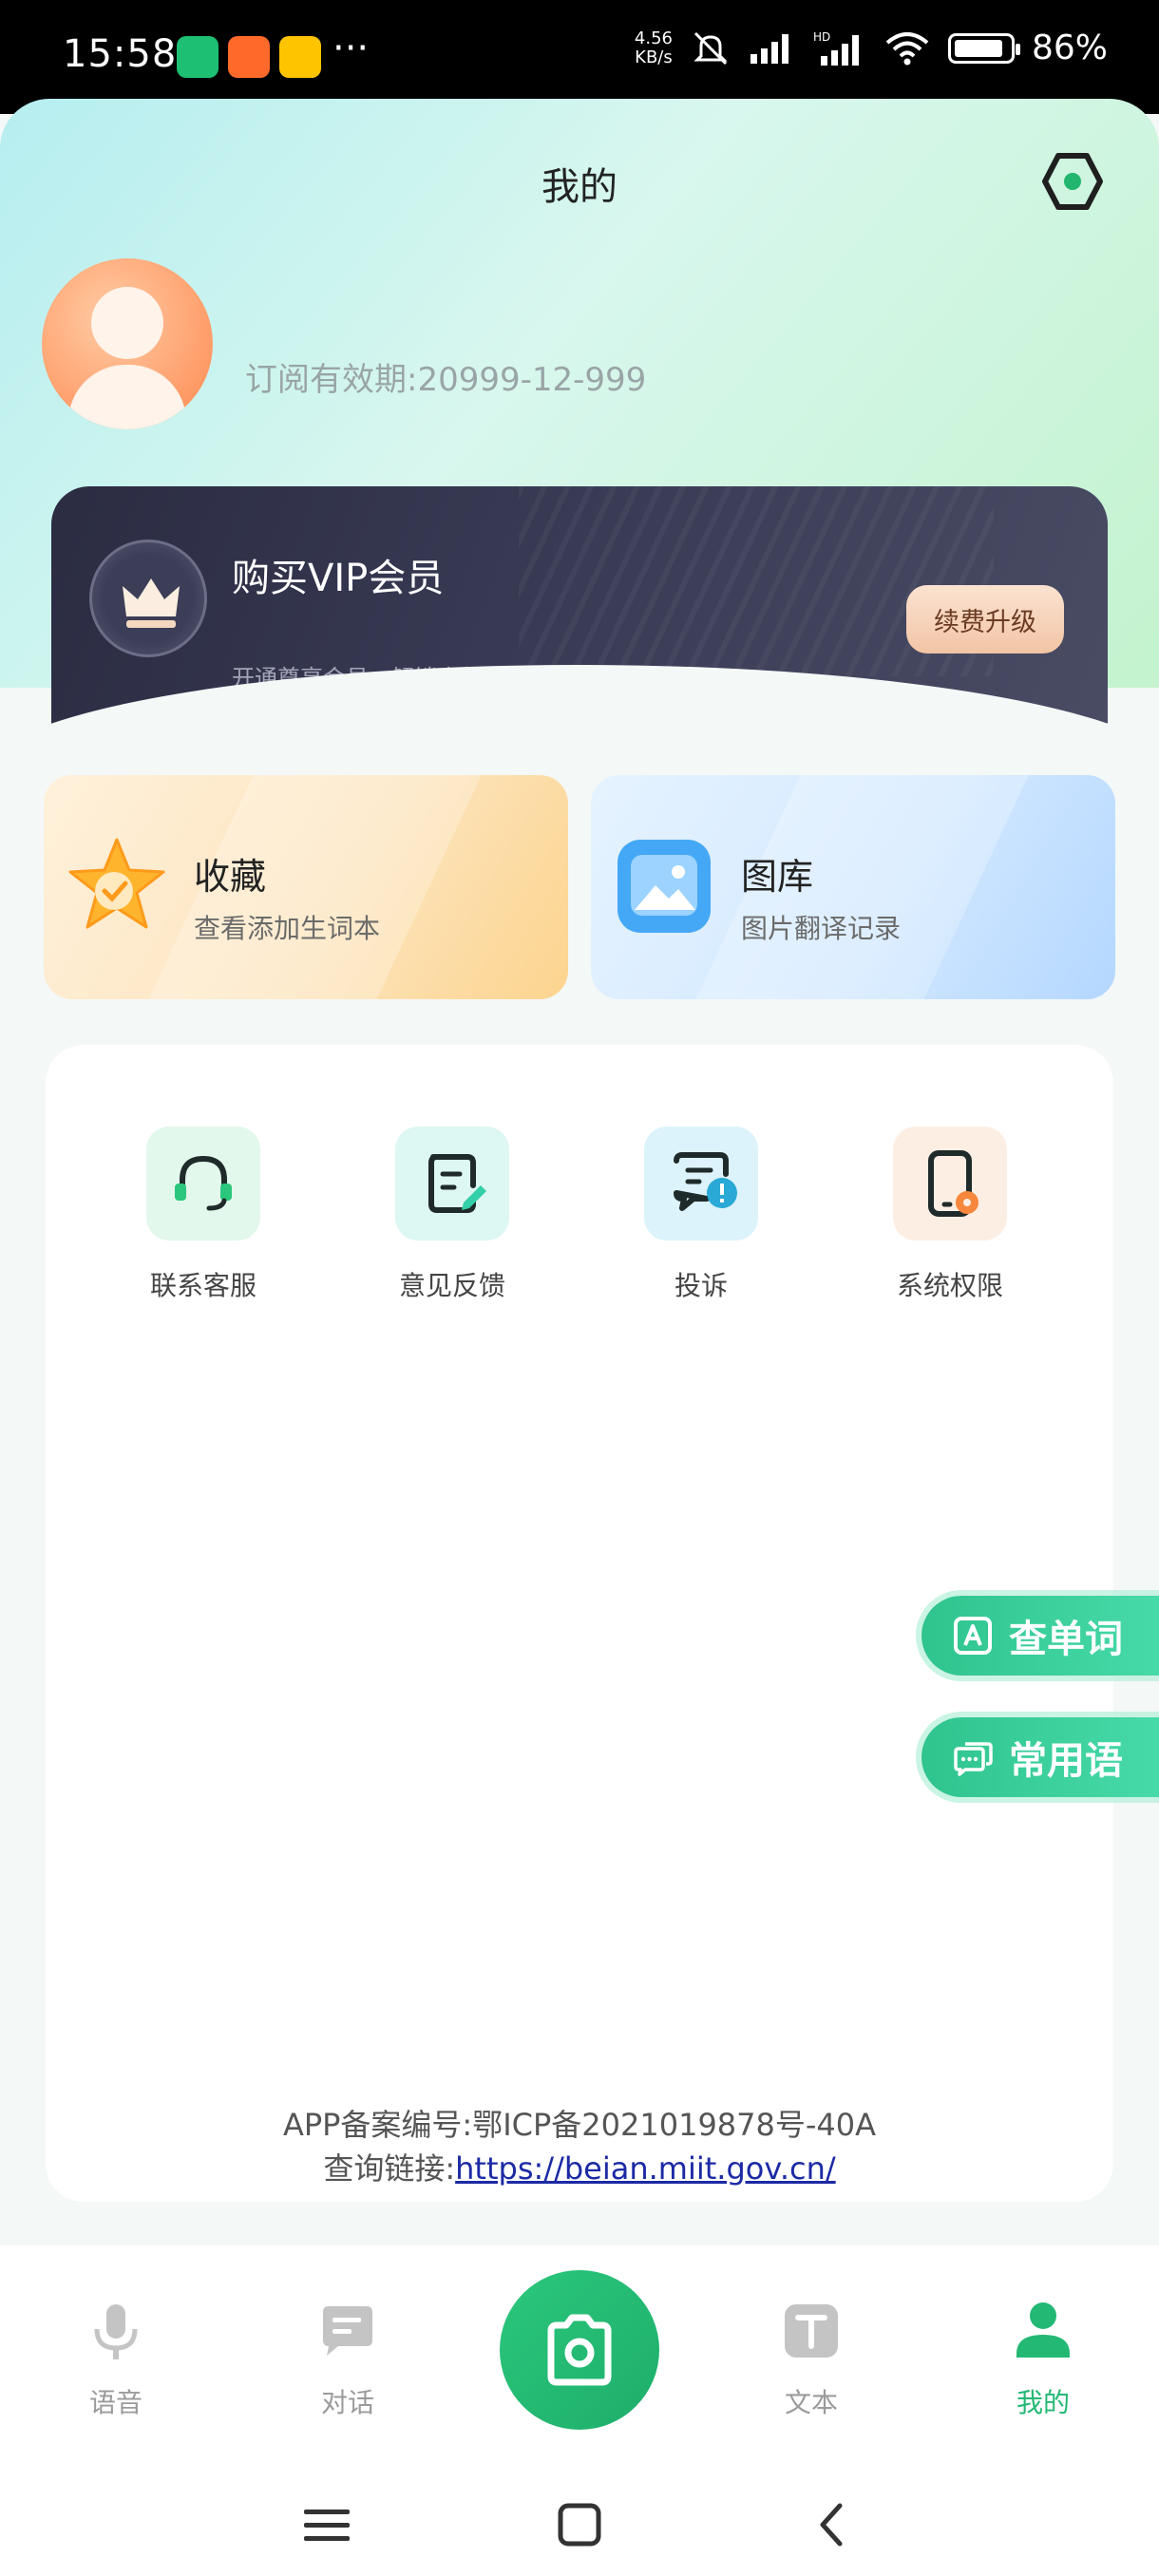 The height and width of the screenshot is (2576, 1159). I want to click on battery-level: 86%, so click(1069, 47).